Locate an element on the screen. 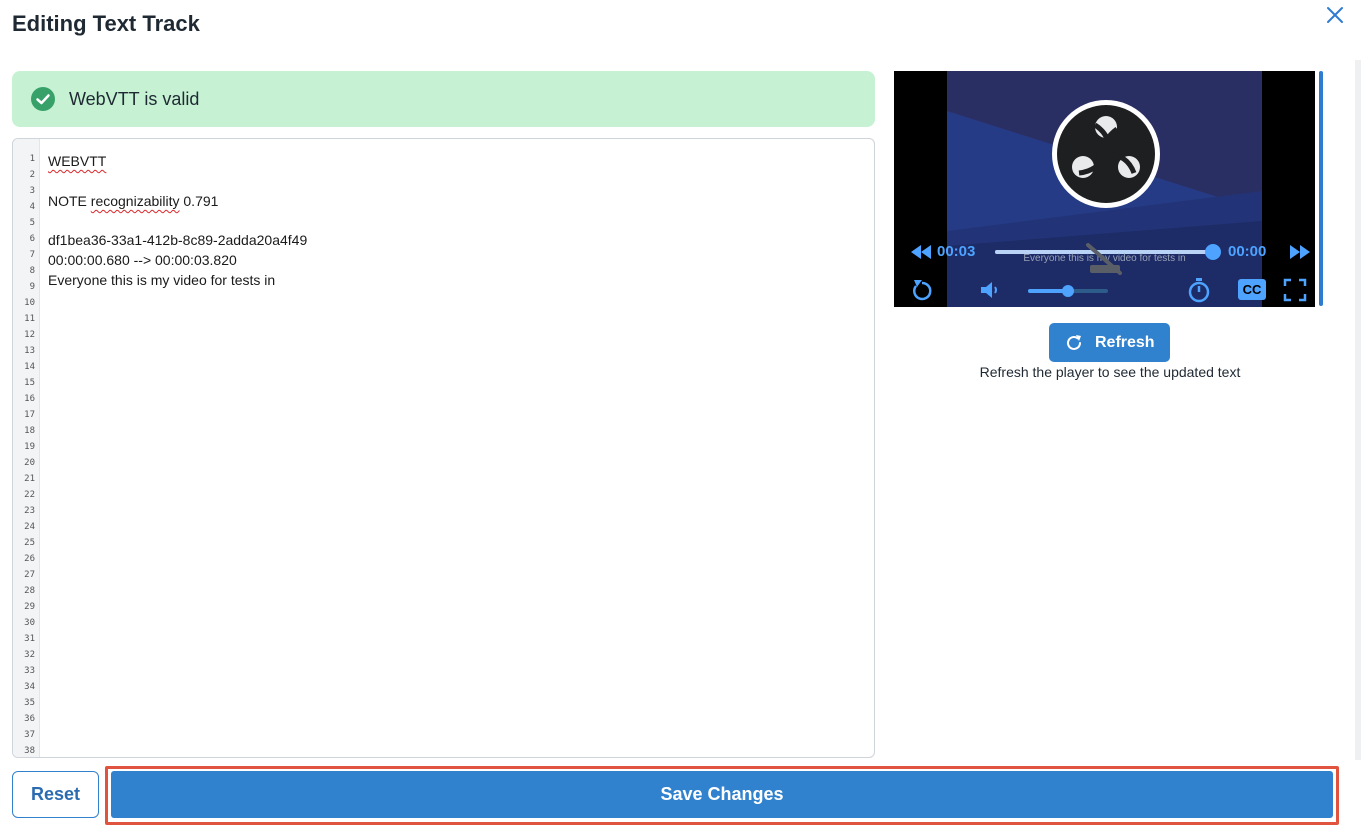 The height and width of the screenshot is (831, 1361). line-number: 22 is located at coordinates (29, 495).